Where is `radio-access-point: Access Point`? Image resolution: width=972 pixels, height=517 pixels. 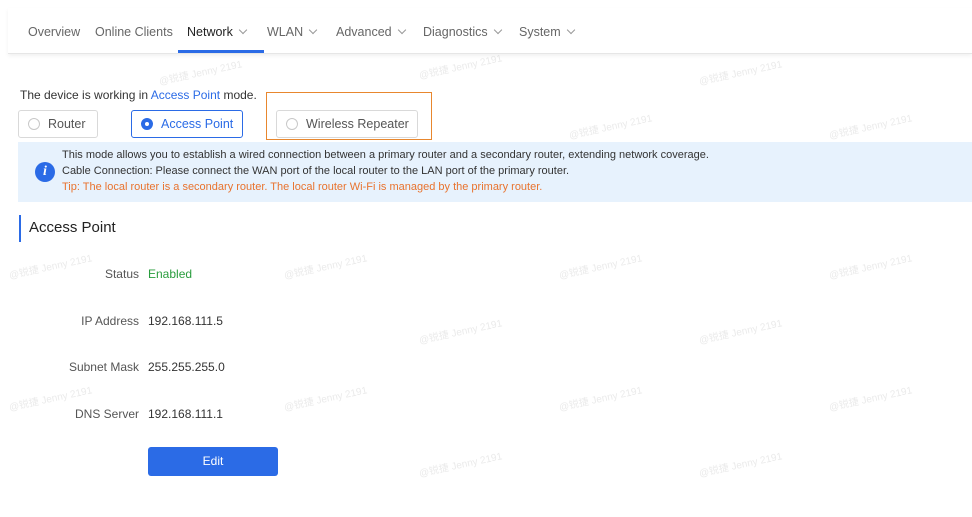
radio-access-point: Access Point is located at coordinates (187, 124).